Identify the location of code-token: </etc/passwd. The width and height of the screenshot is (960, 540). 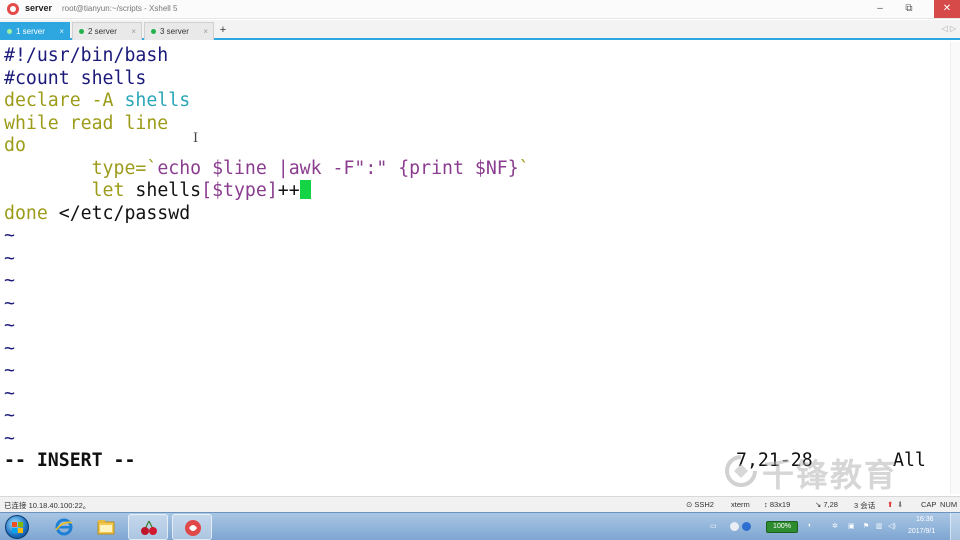
(124, 213).